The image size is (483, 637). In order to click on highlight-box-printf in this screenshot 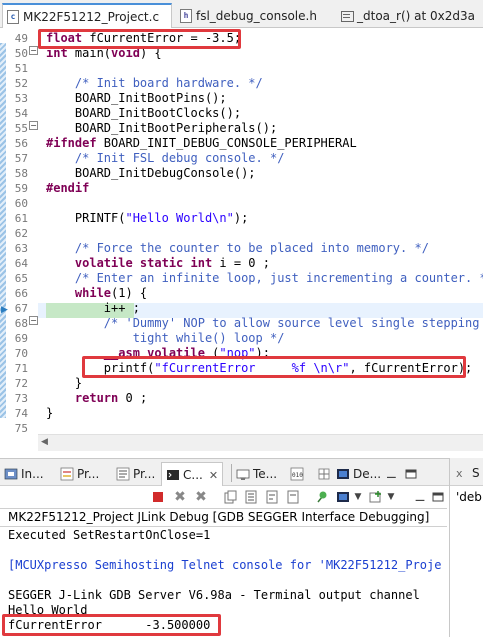, I will do `click(274, 367)`.